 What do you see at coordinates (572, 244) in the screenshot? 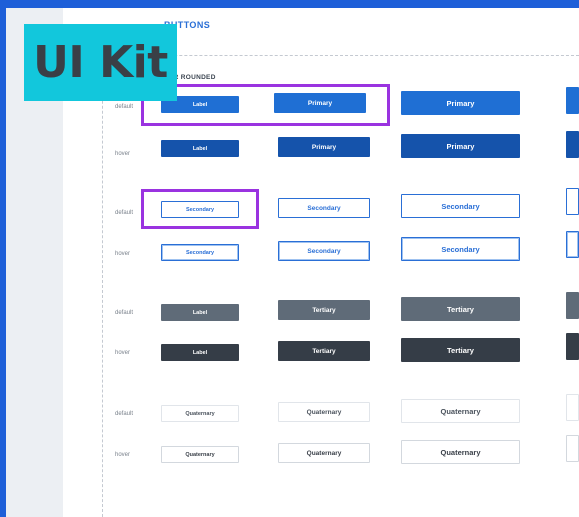
I see `secondary-button-hover-partial` at bounding box center [572, 244].